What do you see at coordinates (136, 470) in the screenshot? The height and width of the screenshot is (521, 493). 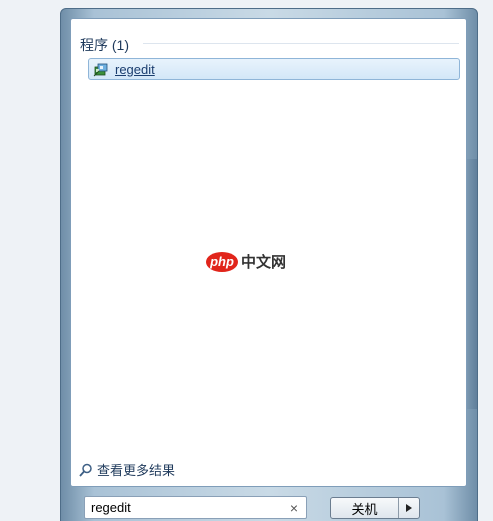 I see `see-more-label: 查看更多结果` at bounding box center [136, 470].